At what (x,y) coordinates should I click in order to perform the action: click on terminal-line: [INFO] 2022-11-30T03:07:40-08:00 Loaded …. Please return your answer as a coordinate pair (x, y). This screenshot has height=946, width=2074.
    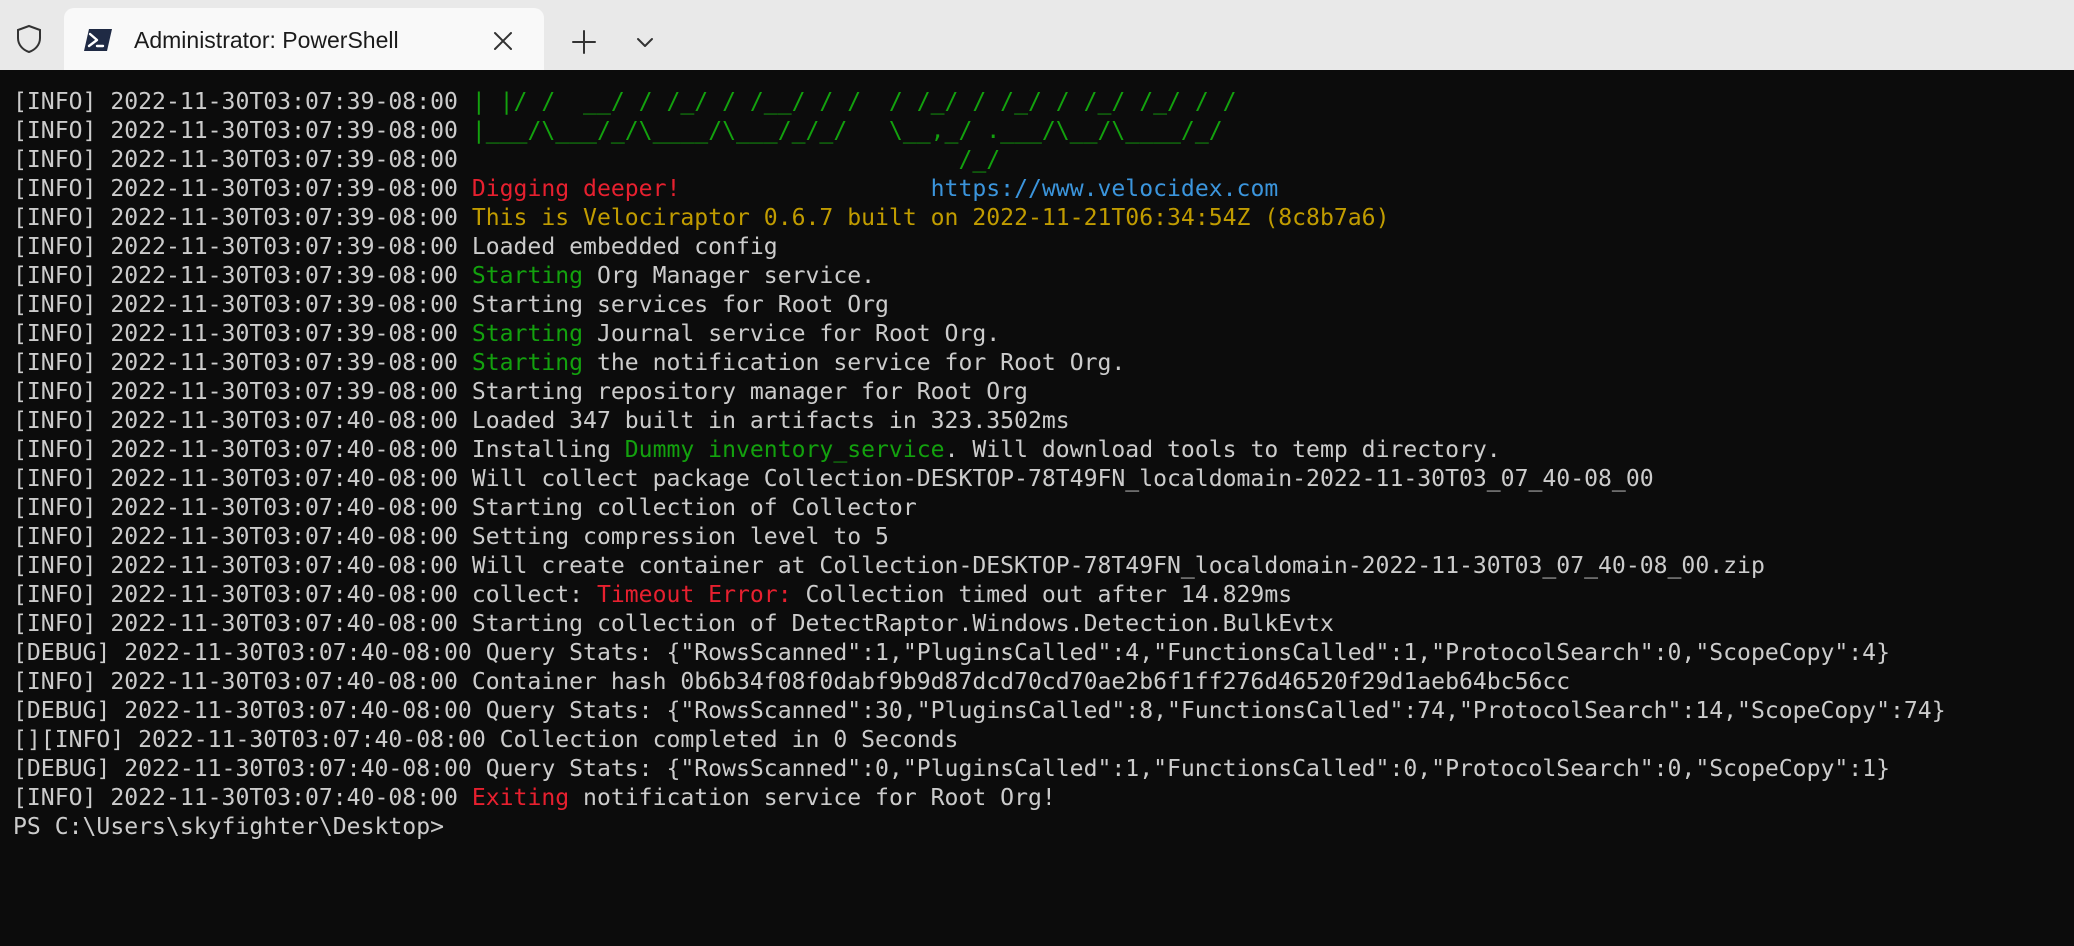
    Looking at the image, I should click on (1043, 421).